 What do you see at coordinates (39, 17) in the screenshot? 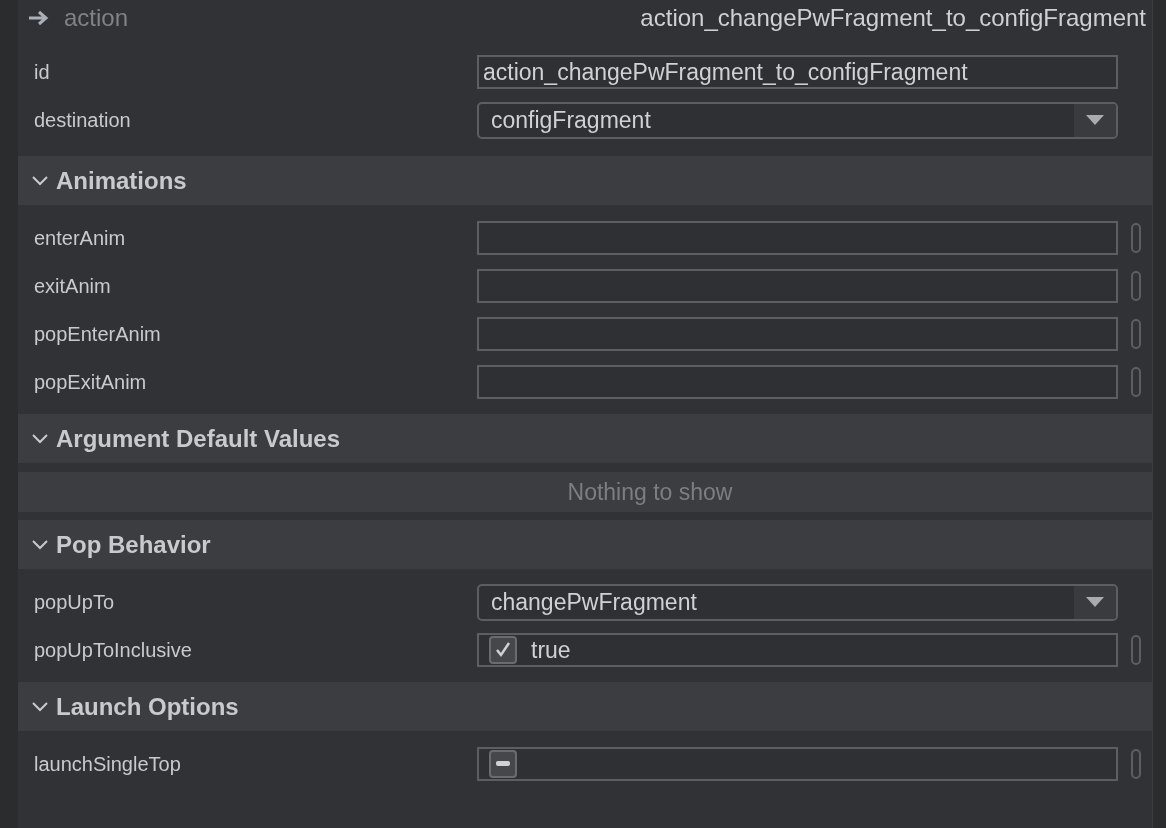
I see `arrow-icon` at bounding box center [39, 17].